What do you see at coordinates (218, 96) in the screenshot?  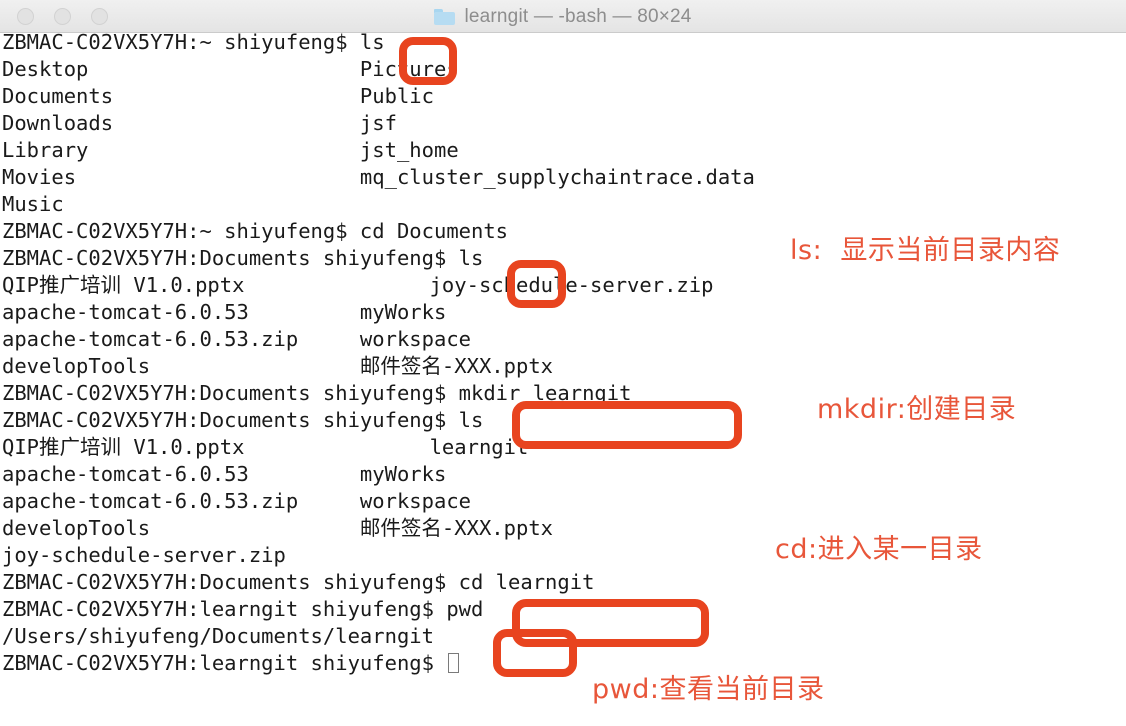 I see `terminal-line: Documents Public` at bounding box center [218, 96].